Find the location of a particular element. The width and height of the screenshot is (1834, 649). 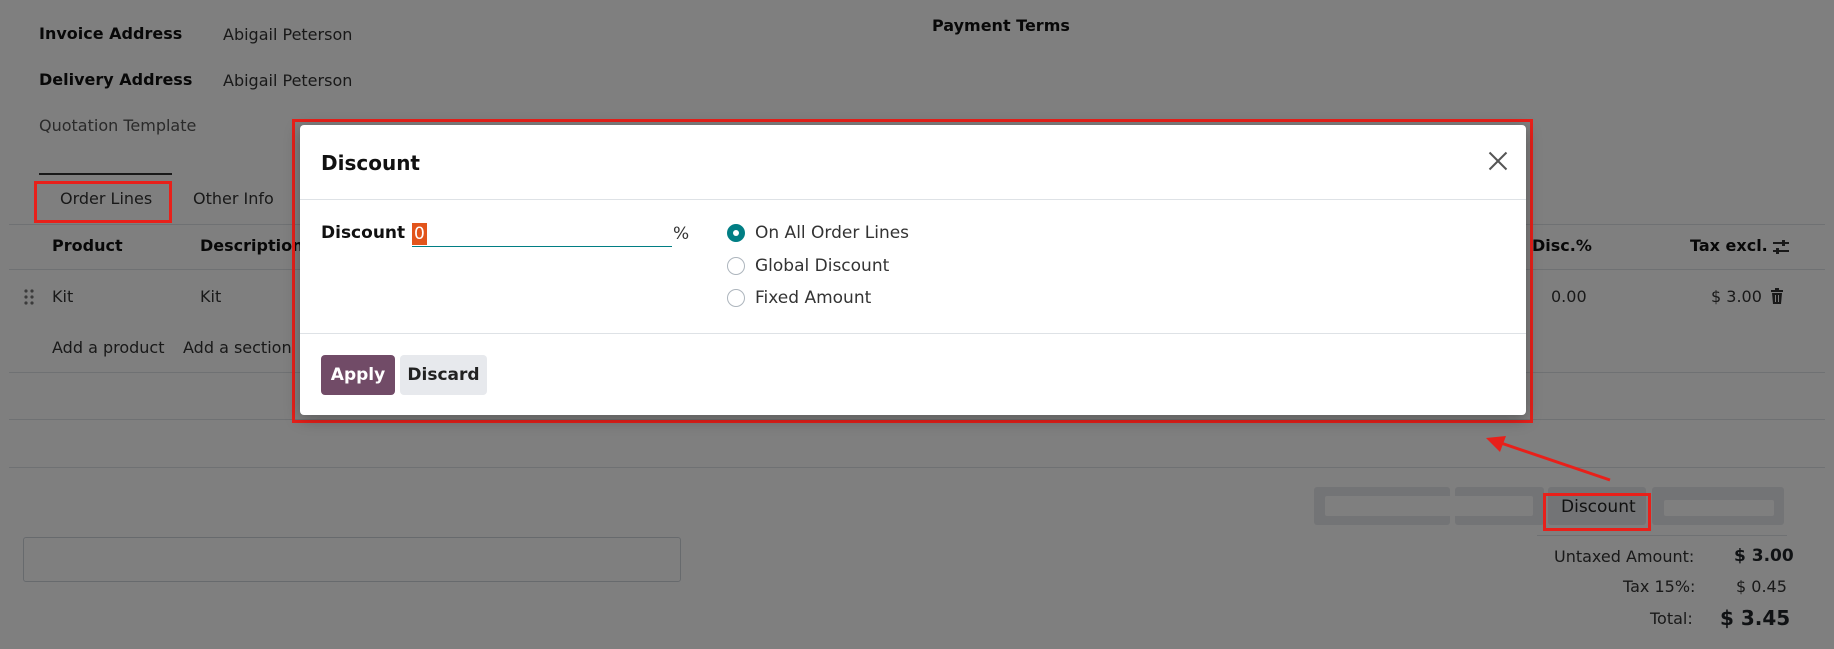

radio-label-fixed-amount: Fixed Amount is located at coordinates (813, 298).